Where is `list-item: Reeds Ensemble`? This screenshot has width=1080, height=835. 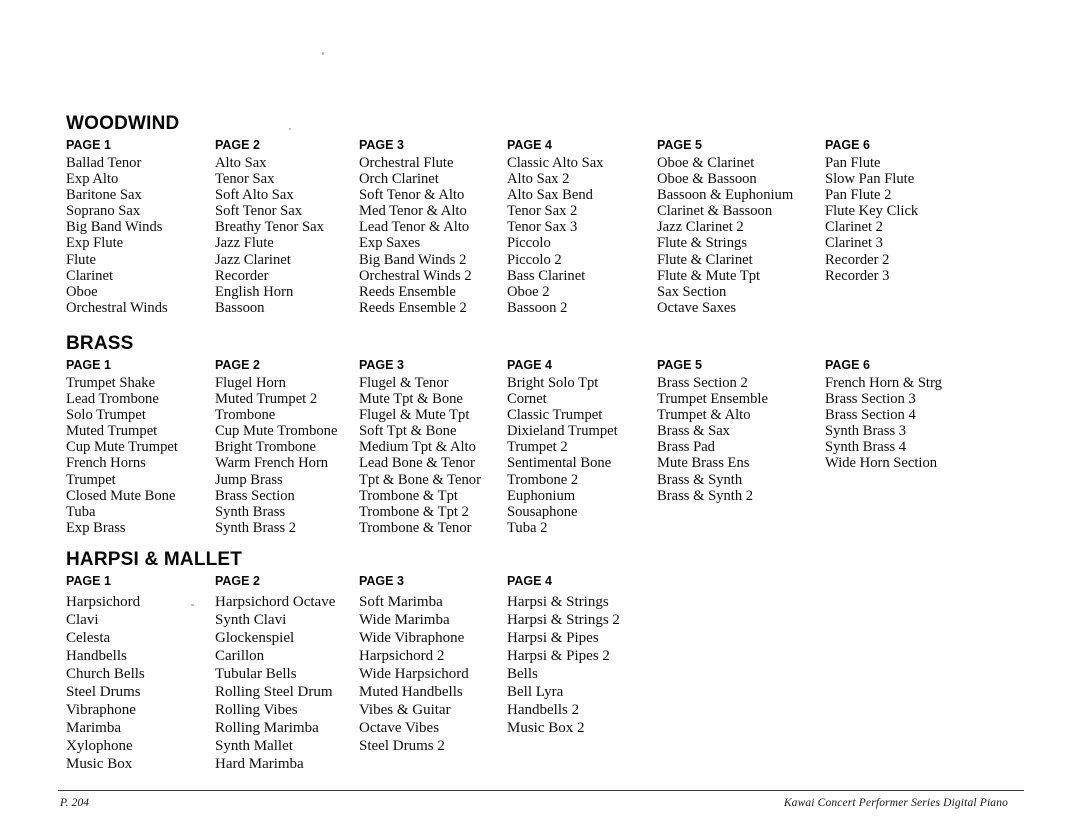
list-item: Reeds Ensemble is located at coordinates (407, 291).